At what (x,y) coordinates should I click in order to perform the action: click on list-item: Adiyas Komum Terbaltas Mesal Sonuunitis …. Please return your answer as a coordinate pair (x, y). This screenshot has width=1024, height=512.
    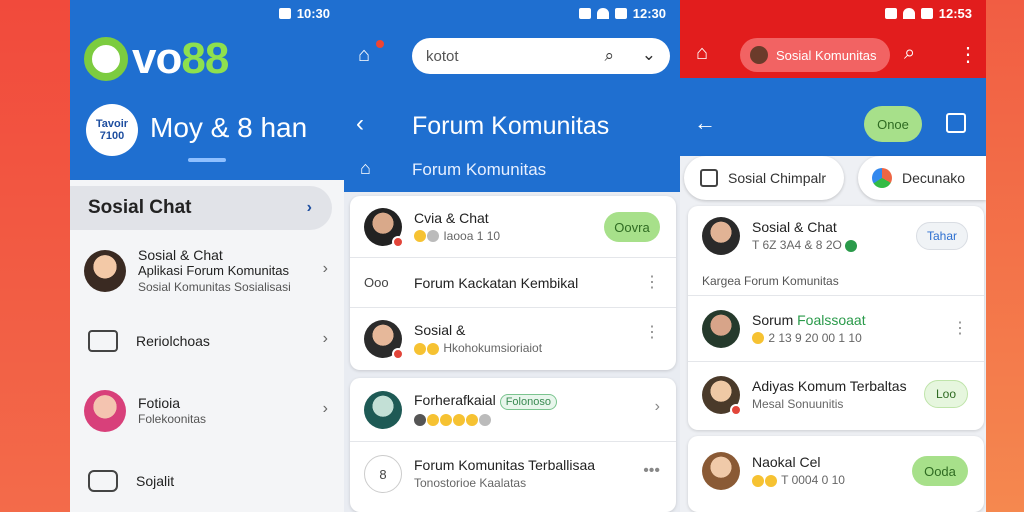
    Looking at the image, I should click on (836, 395).